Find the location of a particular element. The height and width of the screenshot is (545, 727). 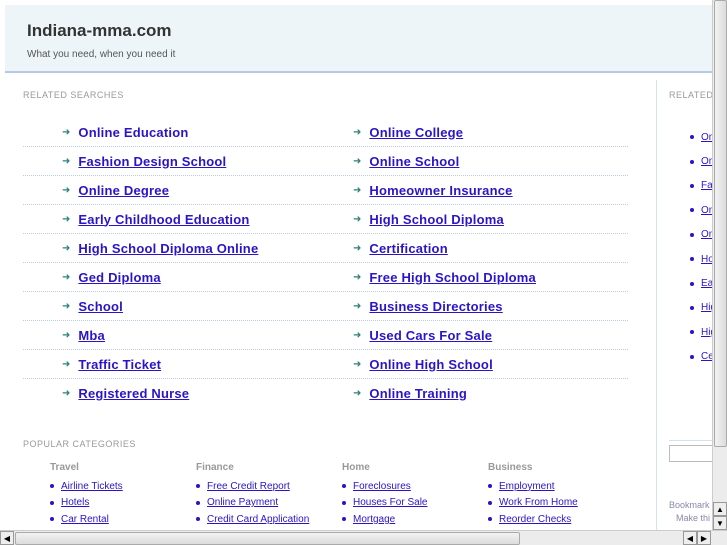

related-item: ➜ Free High School Diploma is located at coordinates (459, 277).